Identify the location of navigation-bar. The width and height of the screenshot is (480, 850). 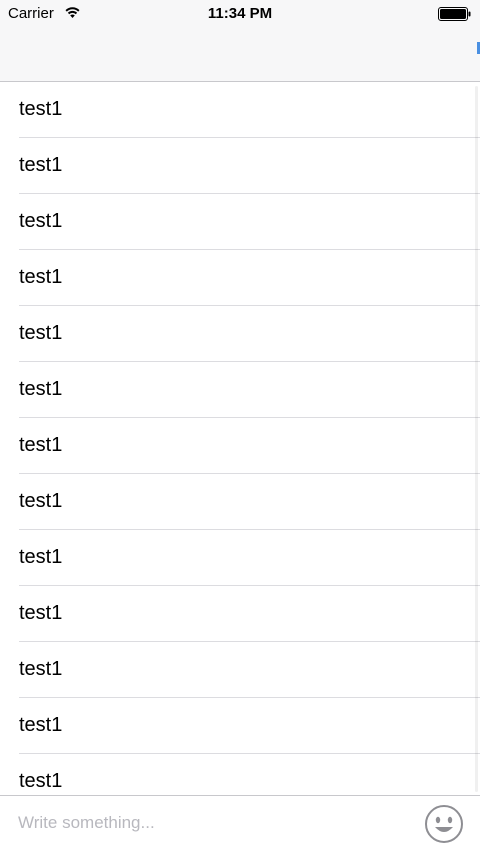
(240, 55).